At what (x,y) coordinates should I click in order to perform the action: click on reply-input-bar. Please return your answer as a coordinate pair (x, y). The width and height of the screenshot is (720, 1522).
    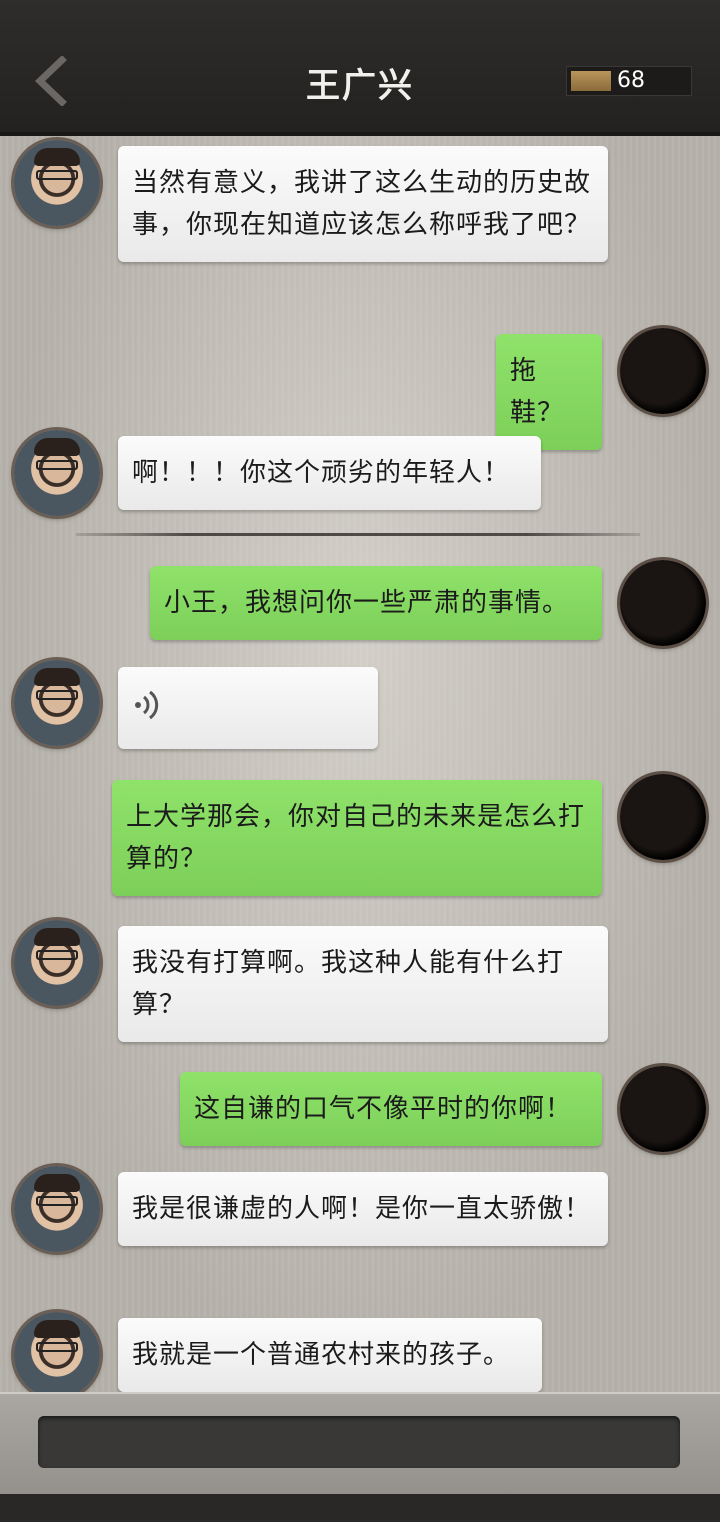
    Looking at the image, I should click on (359, 1442).